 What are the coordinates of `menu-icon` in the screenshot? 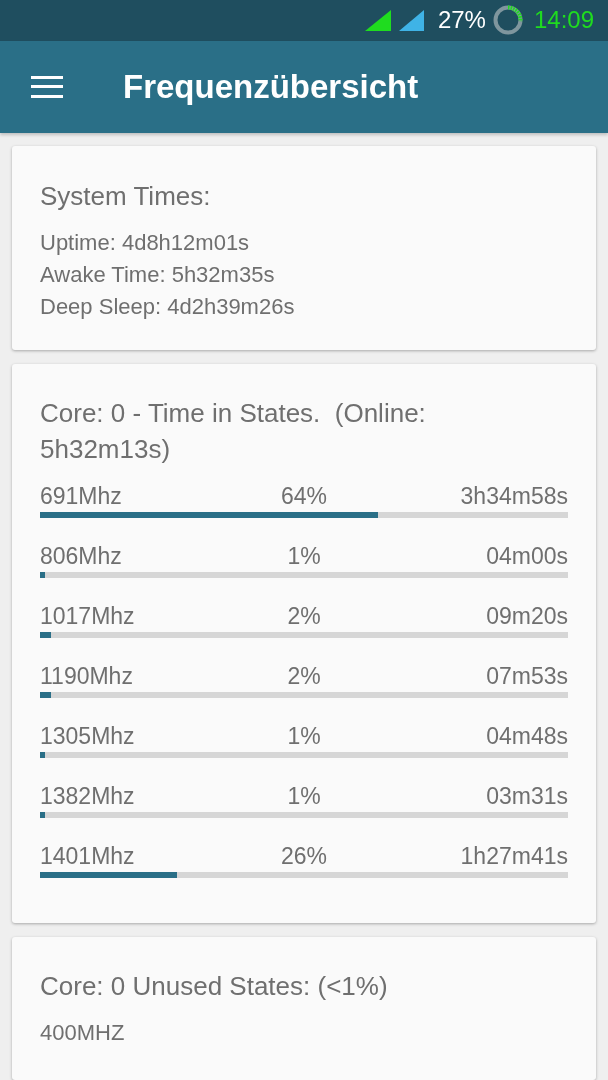 It's located at (47, 86).